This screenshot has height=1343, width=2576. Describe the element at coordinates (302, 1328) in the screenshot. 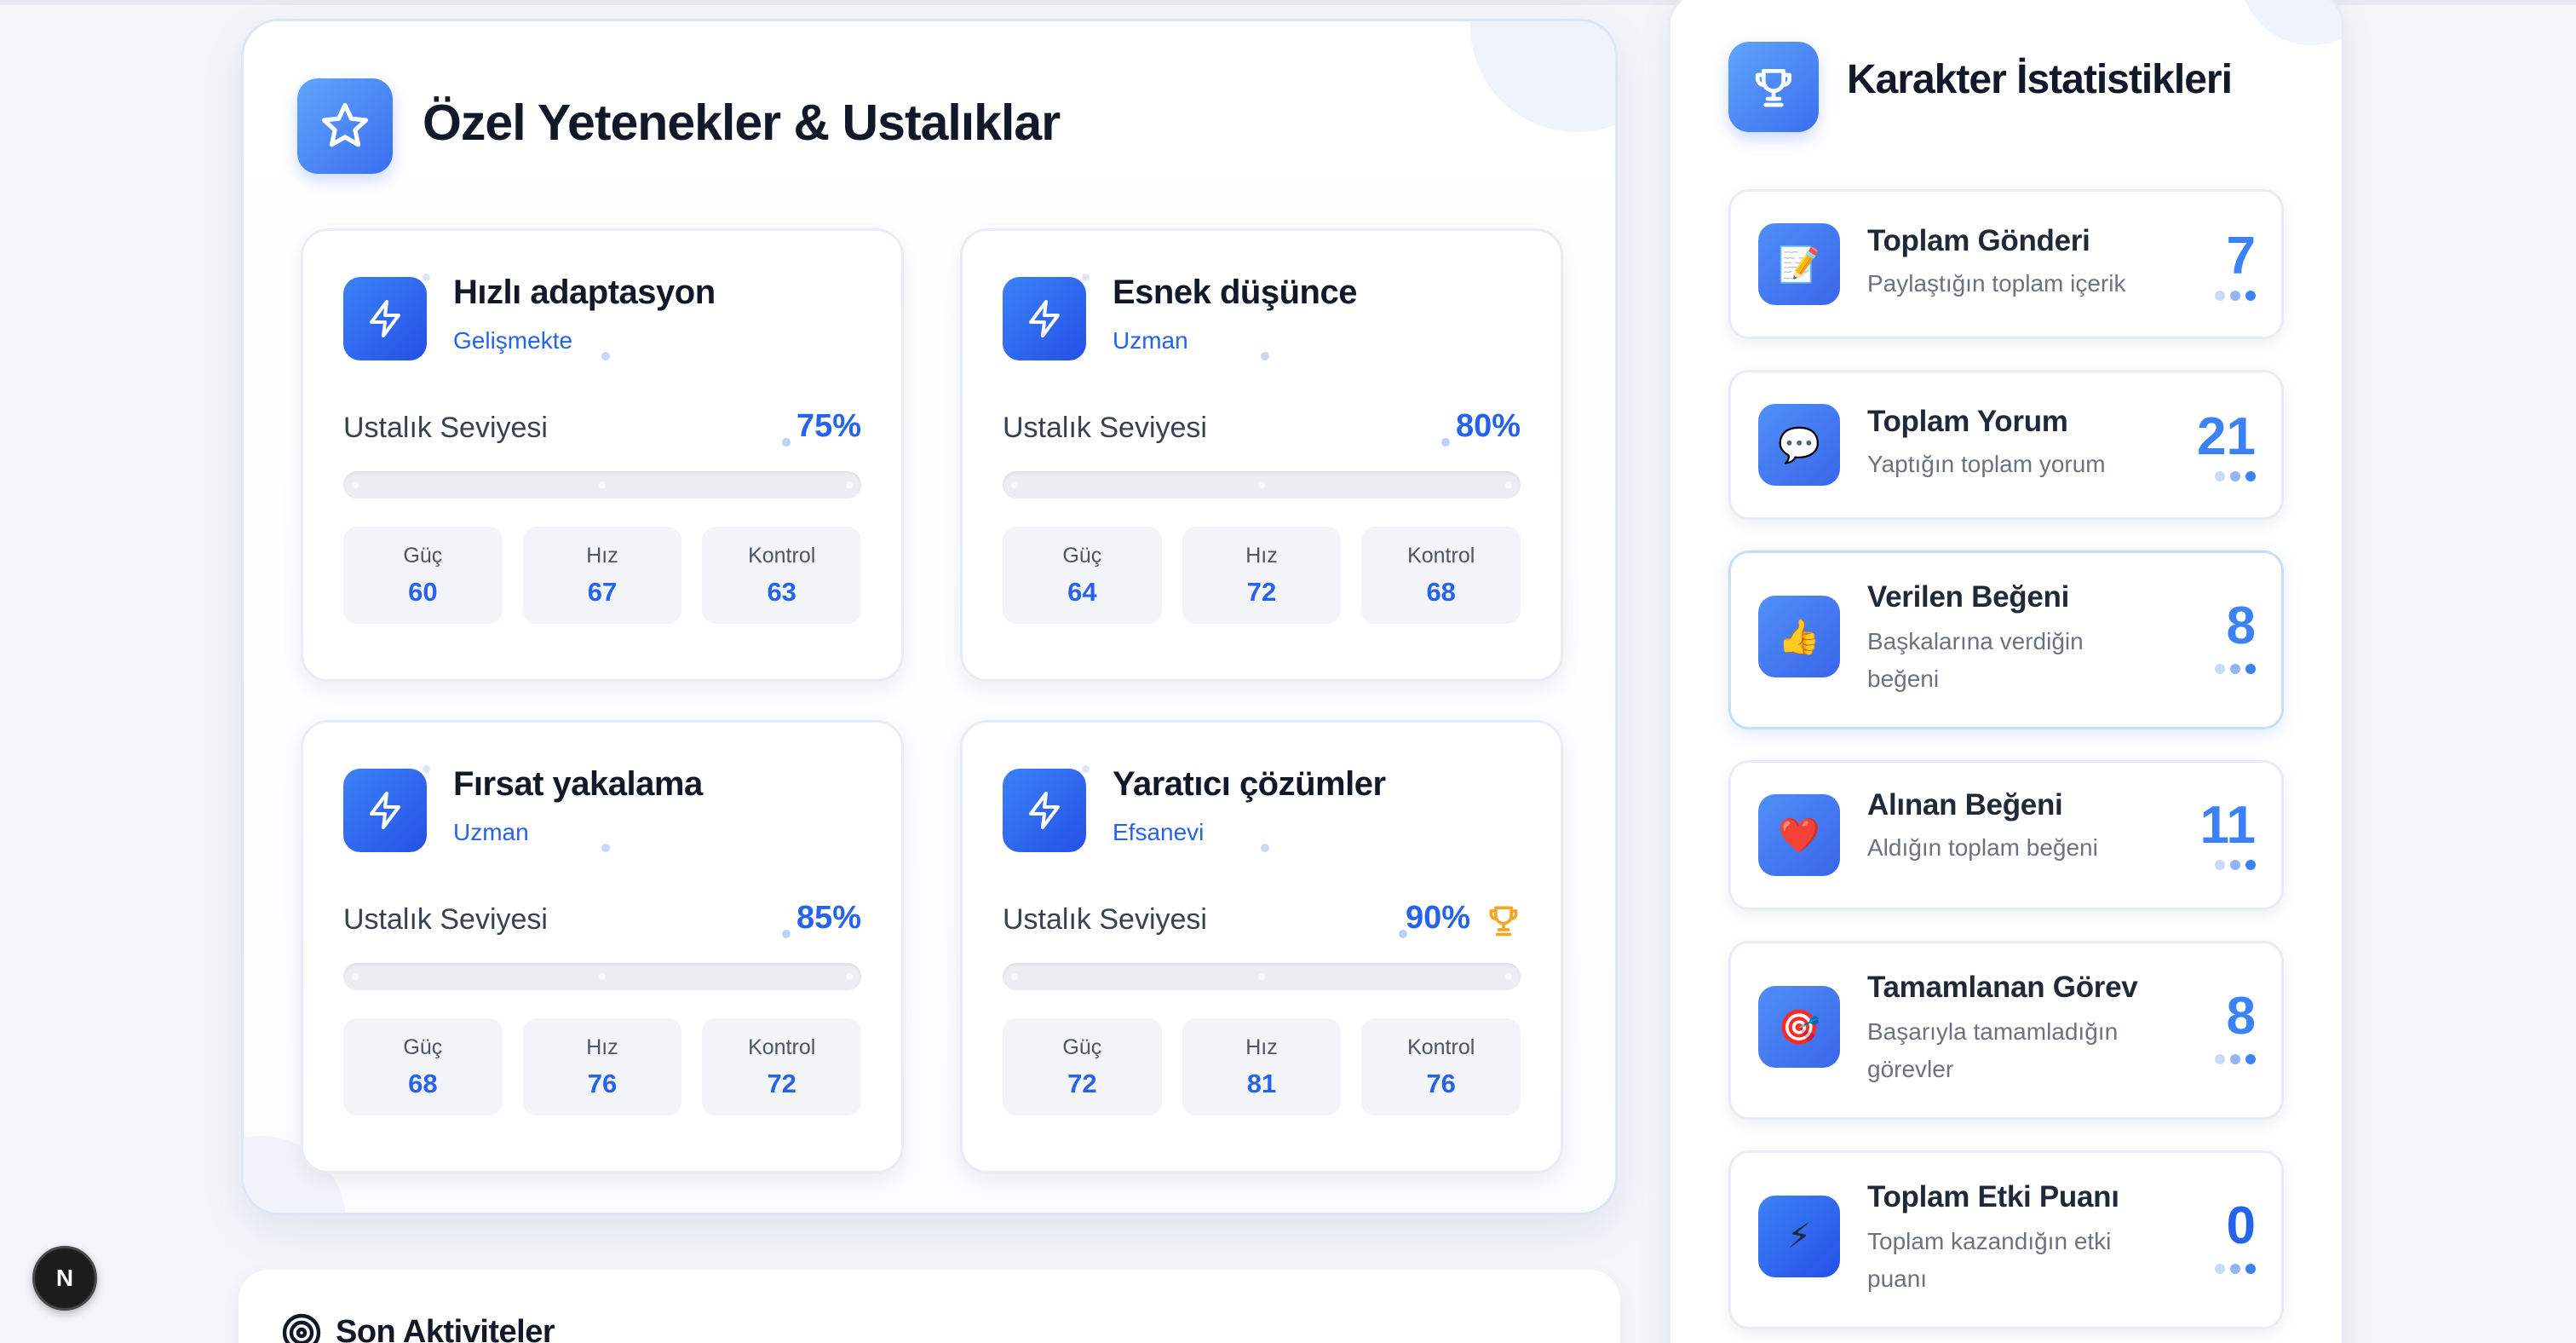

I see `target-icon` at that location.